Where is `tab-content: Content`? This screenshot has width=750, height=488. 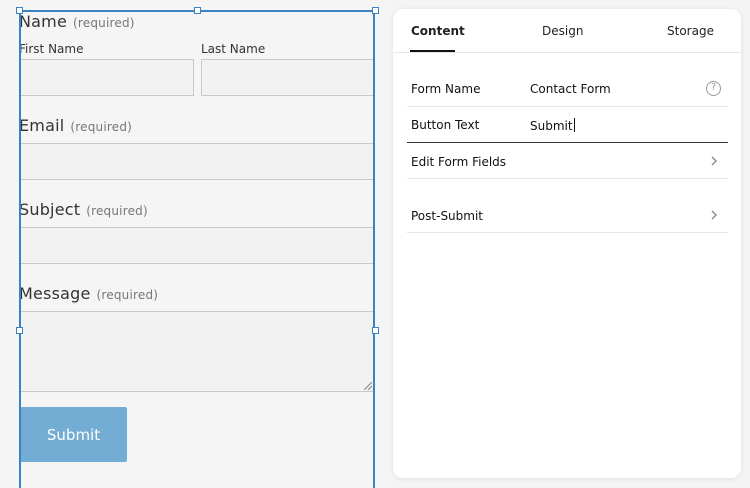
tab-content: Content is located at coordinates (438, 31).